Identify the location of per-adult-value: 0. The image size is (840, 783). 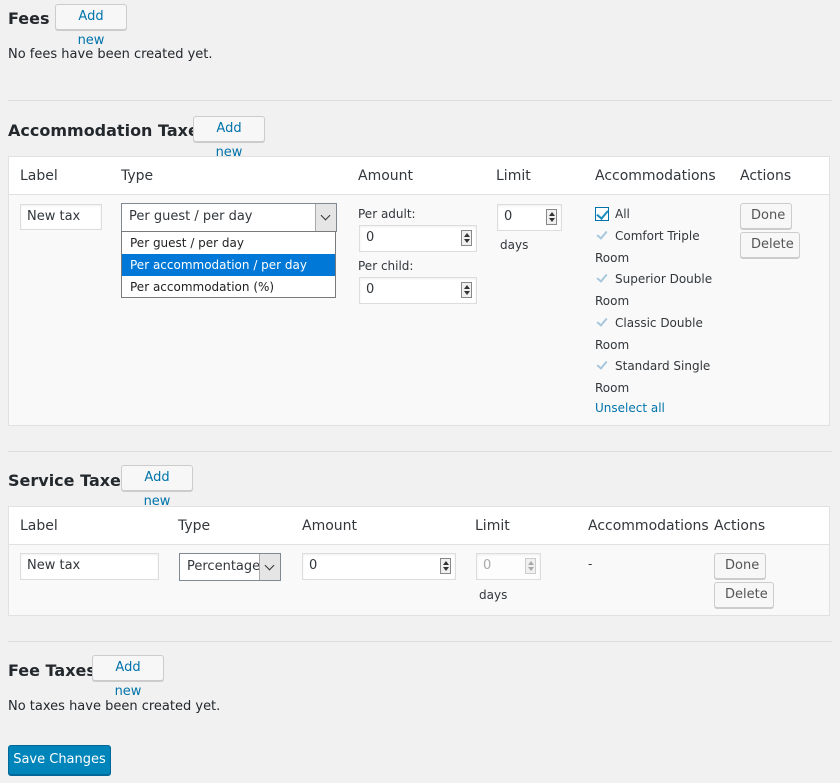
(370, 237).